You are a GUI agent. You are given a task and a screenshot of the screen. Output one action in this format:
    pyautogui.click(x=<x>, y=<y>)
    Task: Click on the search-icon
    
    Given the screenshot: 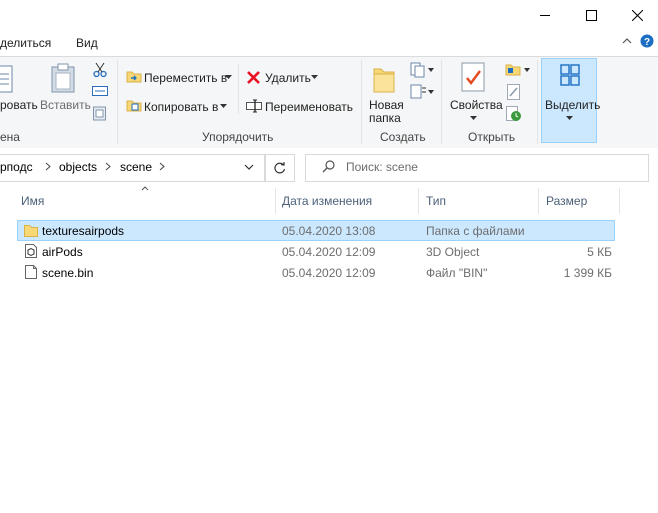 What is the action you would take?
    pyautogui.click(x=328, y=166)
    